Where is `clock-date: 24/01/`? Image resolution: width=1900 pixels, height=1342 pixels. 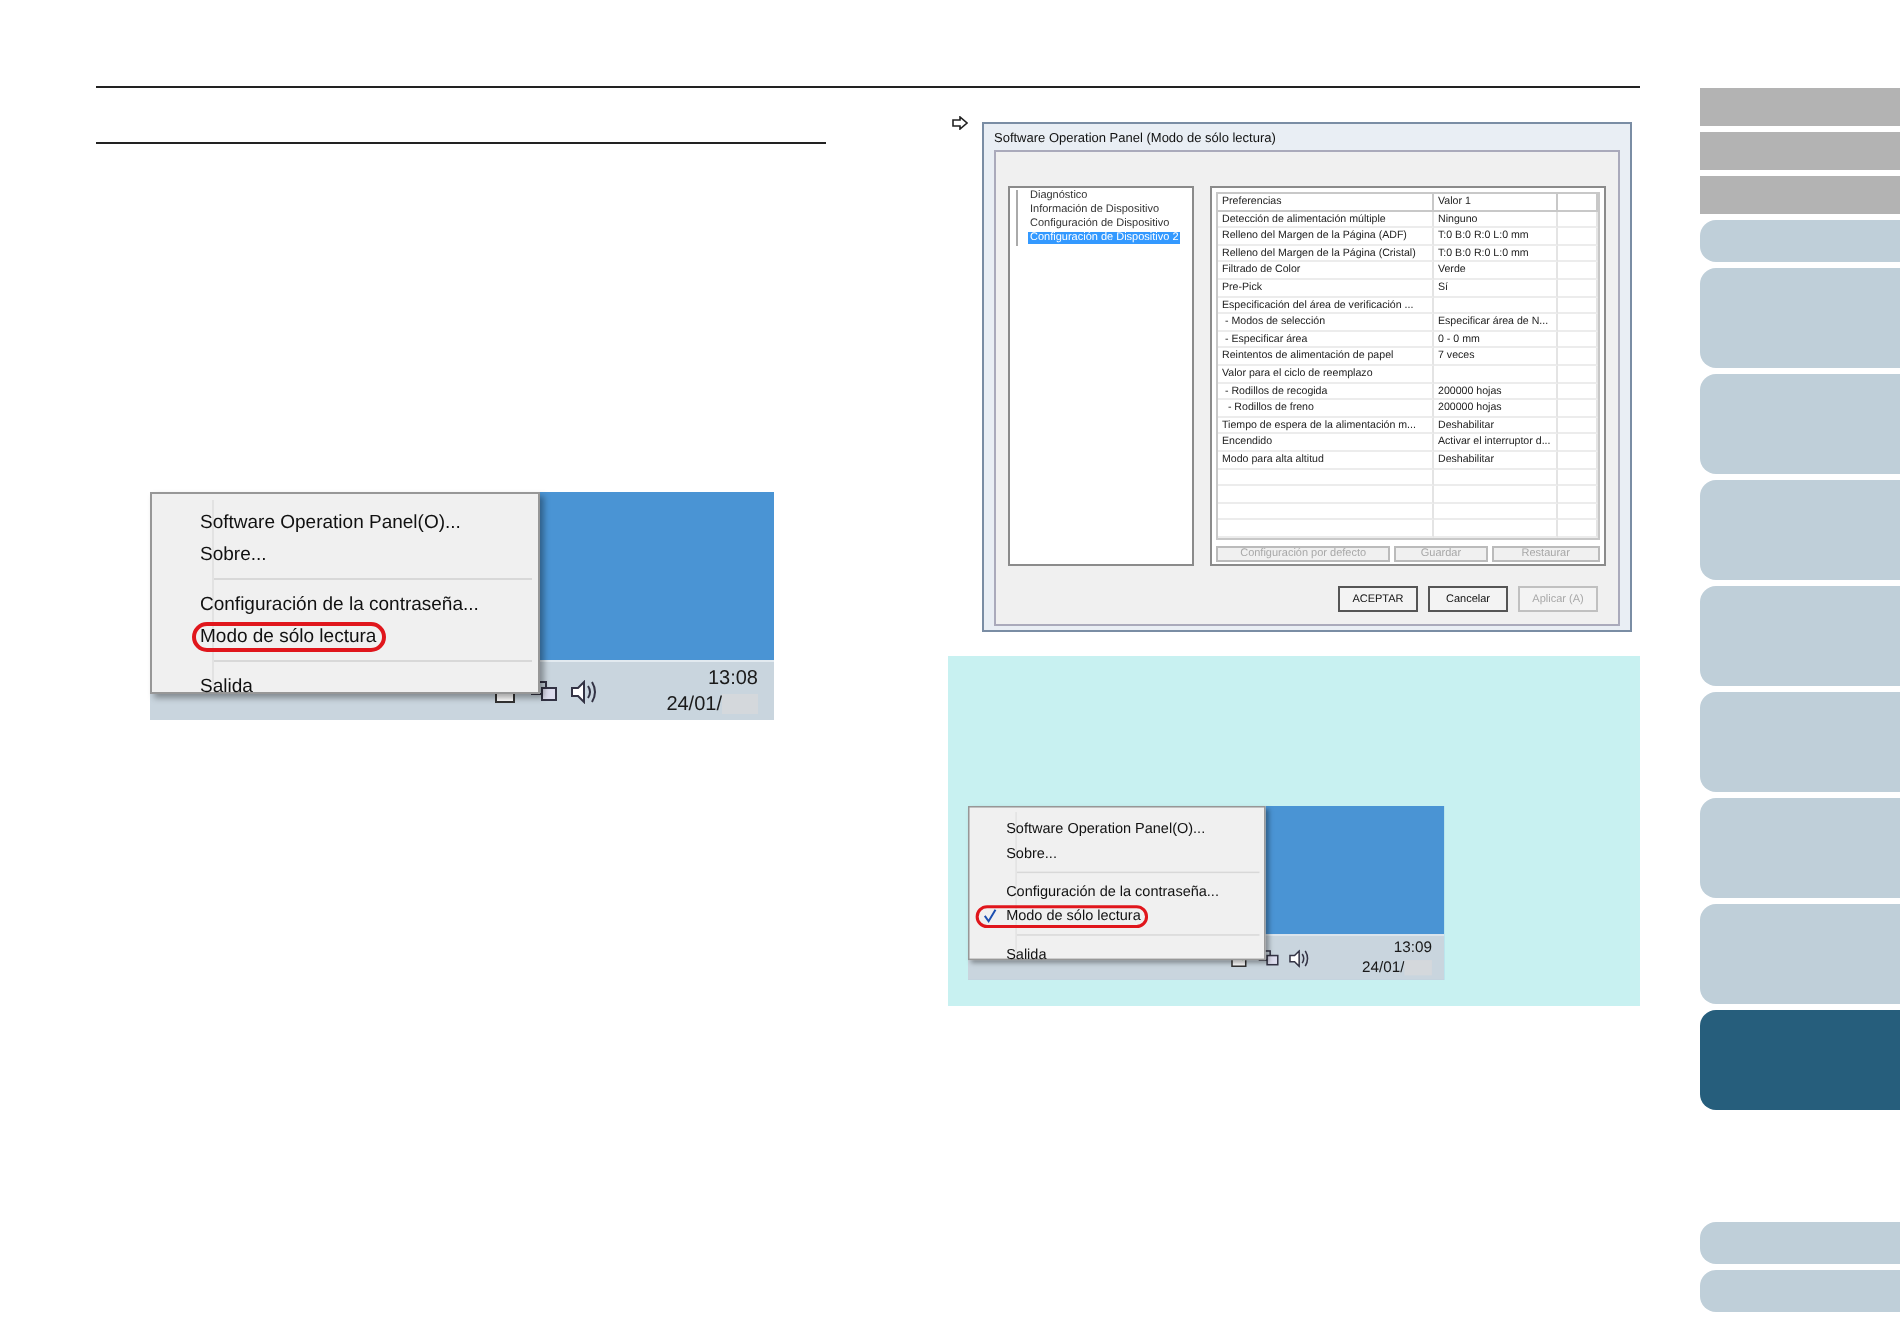 clock-date: 24/01/ is located at coordinates (694, 704).